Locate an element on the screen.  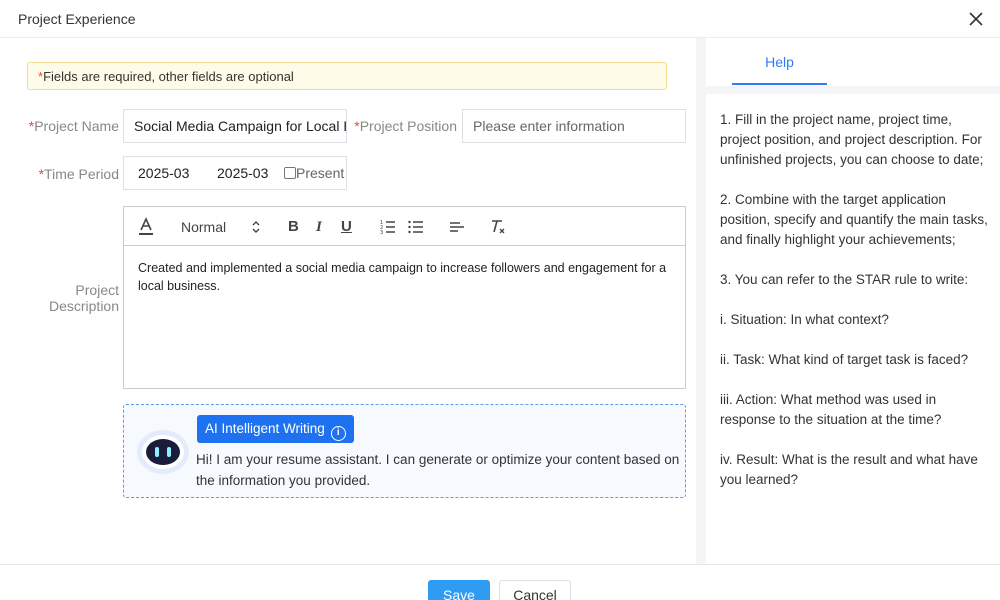
save-button: Save is located at coordinates (459, 590).